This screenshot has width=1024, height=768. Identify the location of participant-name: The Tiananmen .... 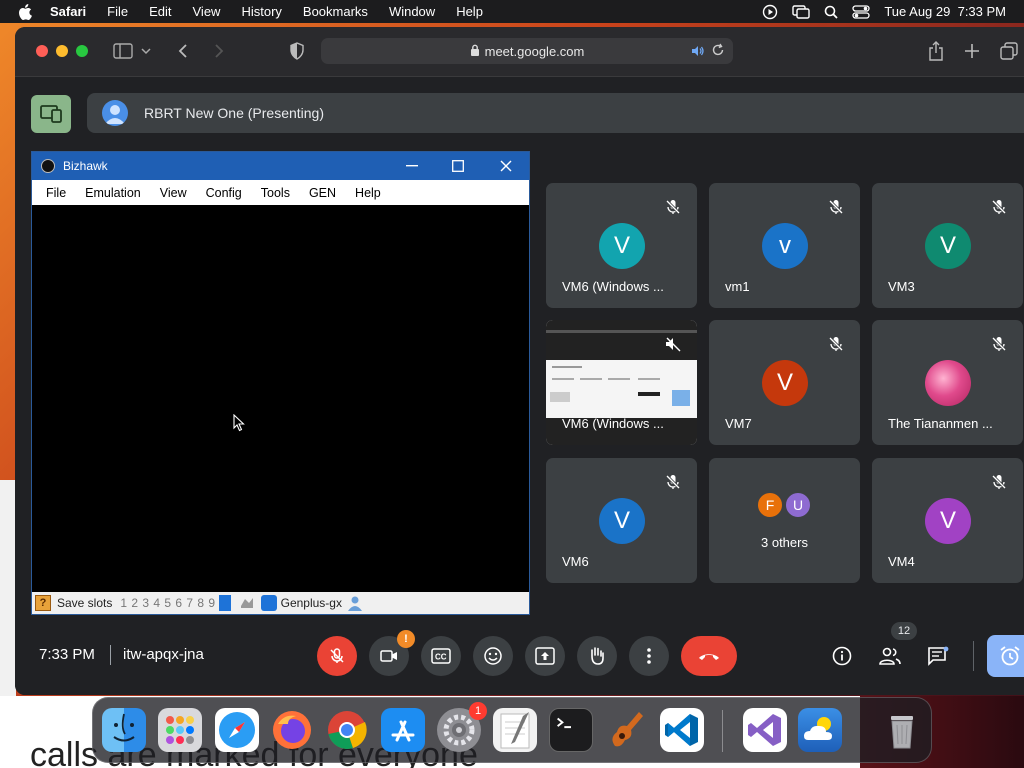
(940, 423).